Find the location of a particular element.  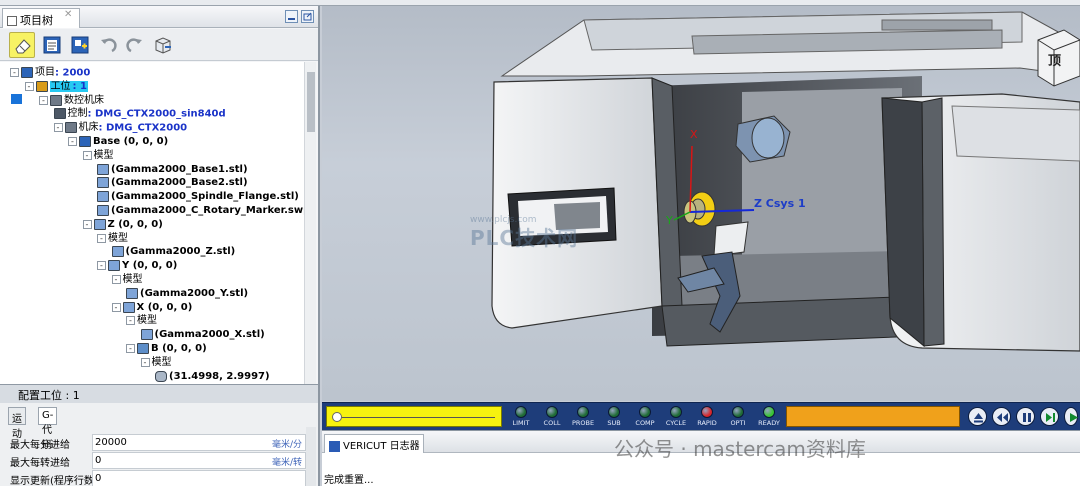

step-back-button is located at coordinates (1001, 416).